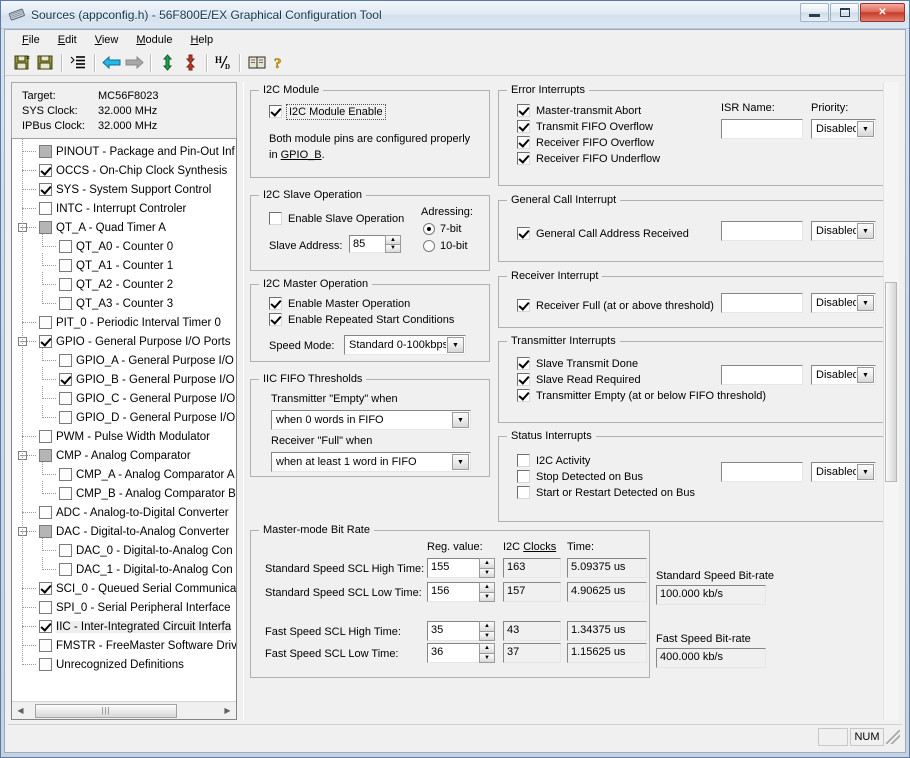 The width and height of the screenshot is (910, 758). I want to click on receiver-isr-name-input, so click(762, 303).